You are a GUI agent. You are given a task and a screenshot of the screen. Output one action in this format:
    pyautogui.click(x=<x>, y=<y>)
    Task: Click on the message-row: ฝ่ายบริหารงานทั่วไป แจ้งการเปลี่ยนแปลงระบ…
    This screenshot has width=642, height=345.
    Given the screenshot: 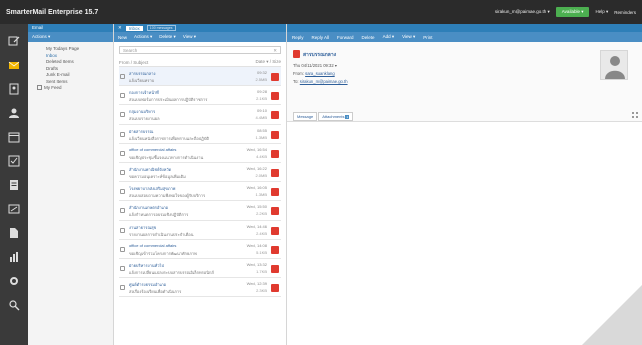 What is the action you would take?
    pyautogui.click(x=200, y=269)
    